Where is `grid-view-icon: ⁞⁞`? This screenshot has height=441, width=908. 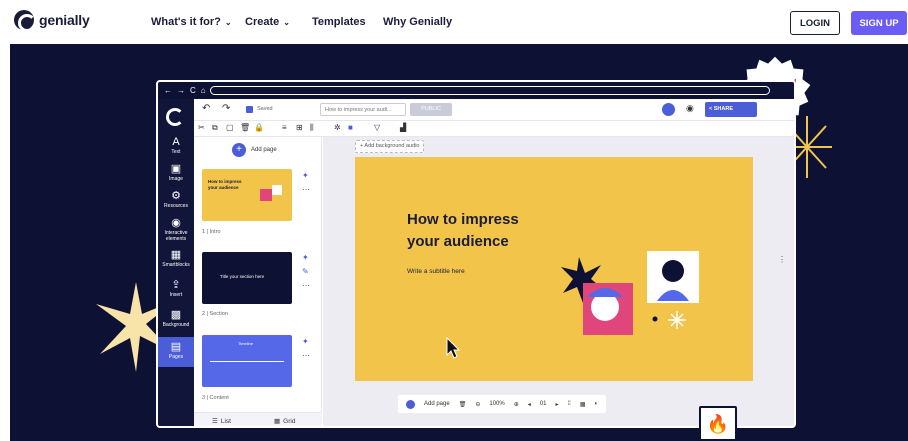 grid-view-icon: ⁞⁞ is located at coordinates (568, 404).